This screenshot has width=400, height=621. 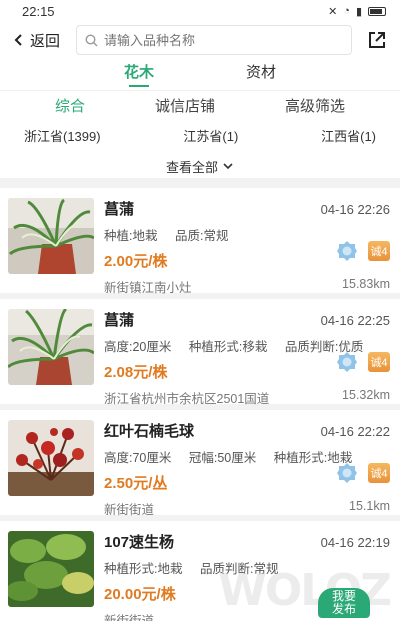 I want to click on share-icon, so click(x=377, y=40).